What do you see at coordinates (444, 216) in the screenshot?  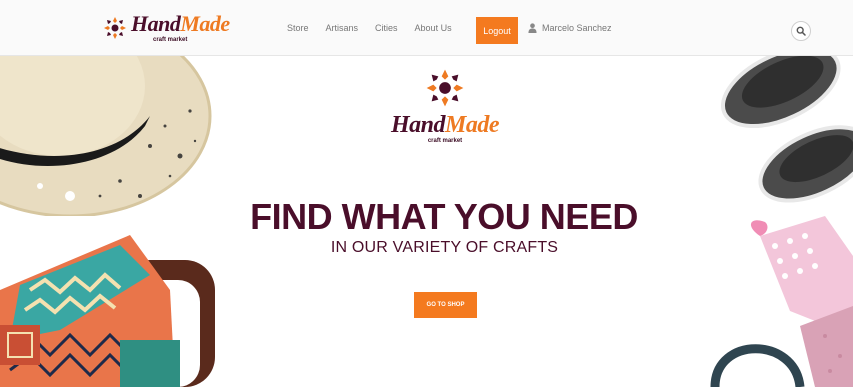 I see `hero-headline: FIND WHAT YOU NEED` at bounding box center [444, 216].